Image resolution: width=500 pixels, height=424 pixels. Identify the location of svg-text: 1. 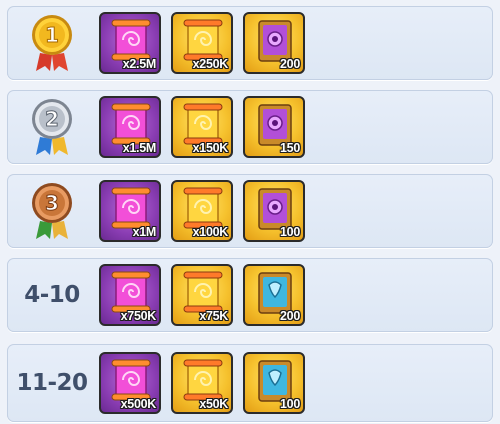
(52, 35).